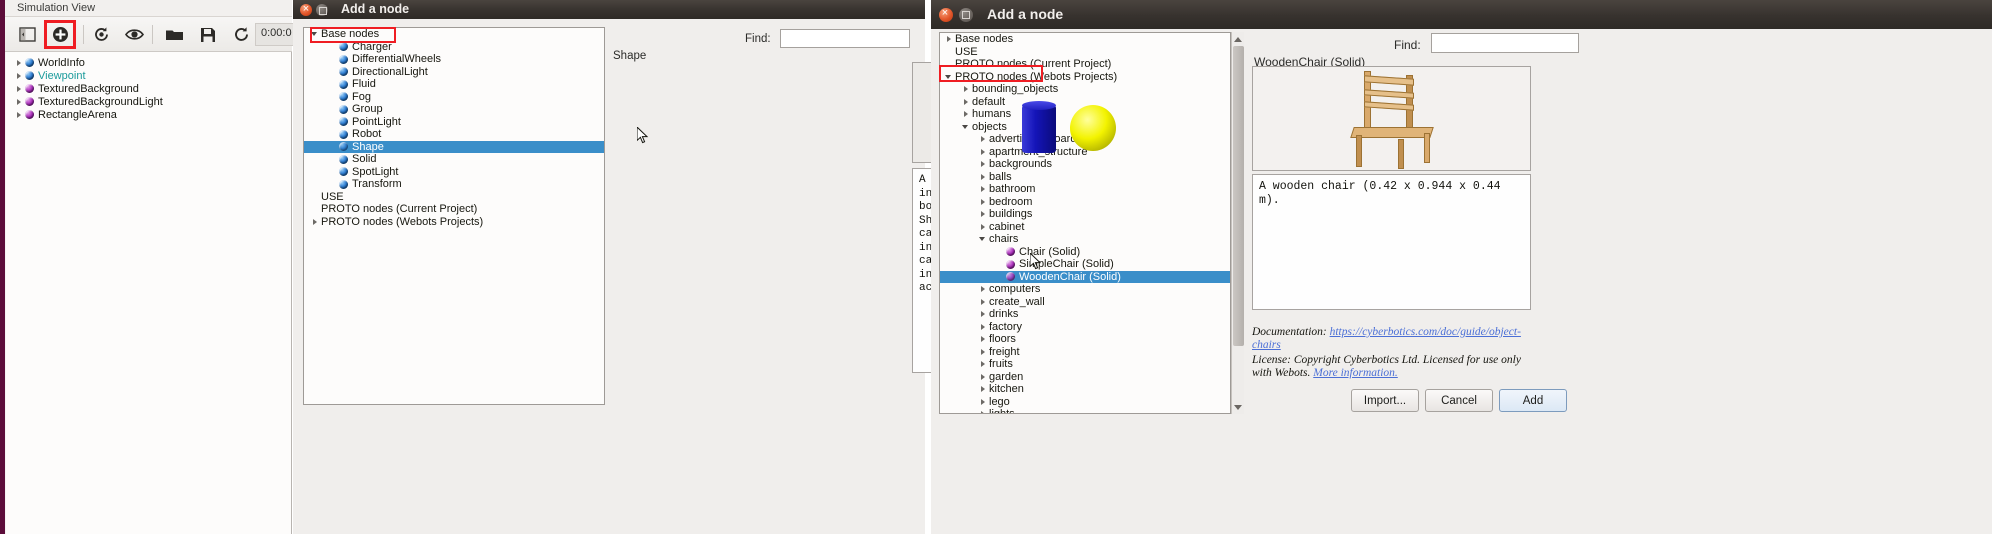 This screenshot has height=534, width=1992. Describe the element at coordinates (1085, 314) in the screenshot. I see `tree-row: drinks` at that location.